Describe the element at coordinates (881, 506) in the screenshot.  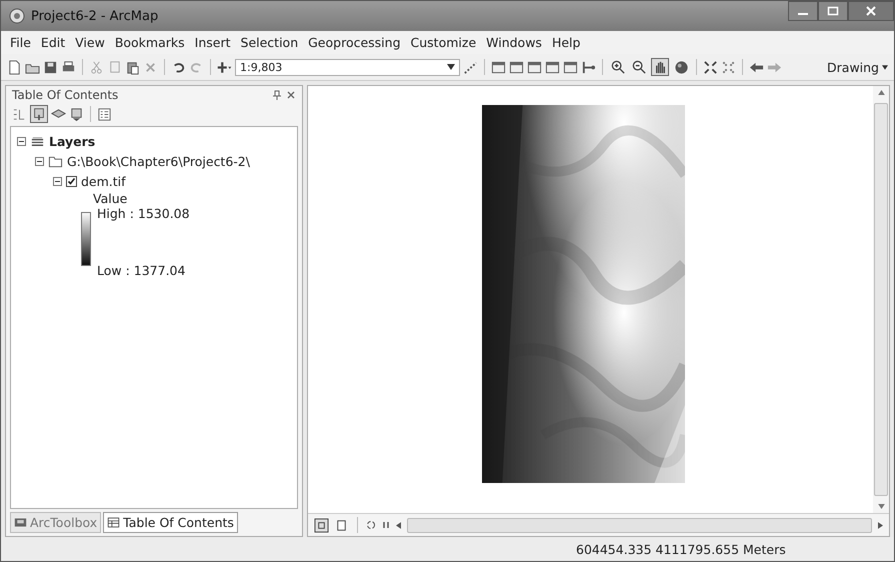
I see `scroll-down-icon` at that location.